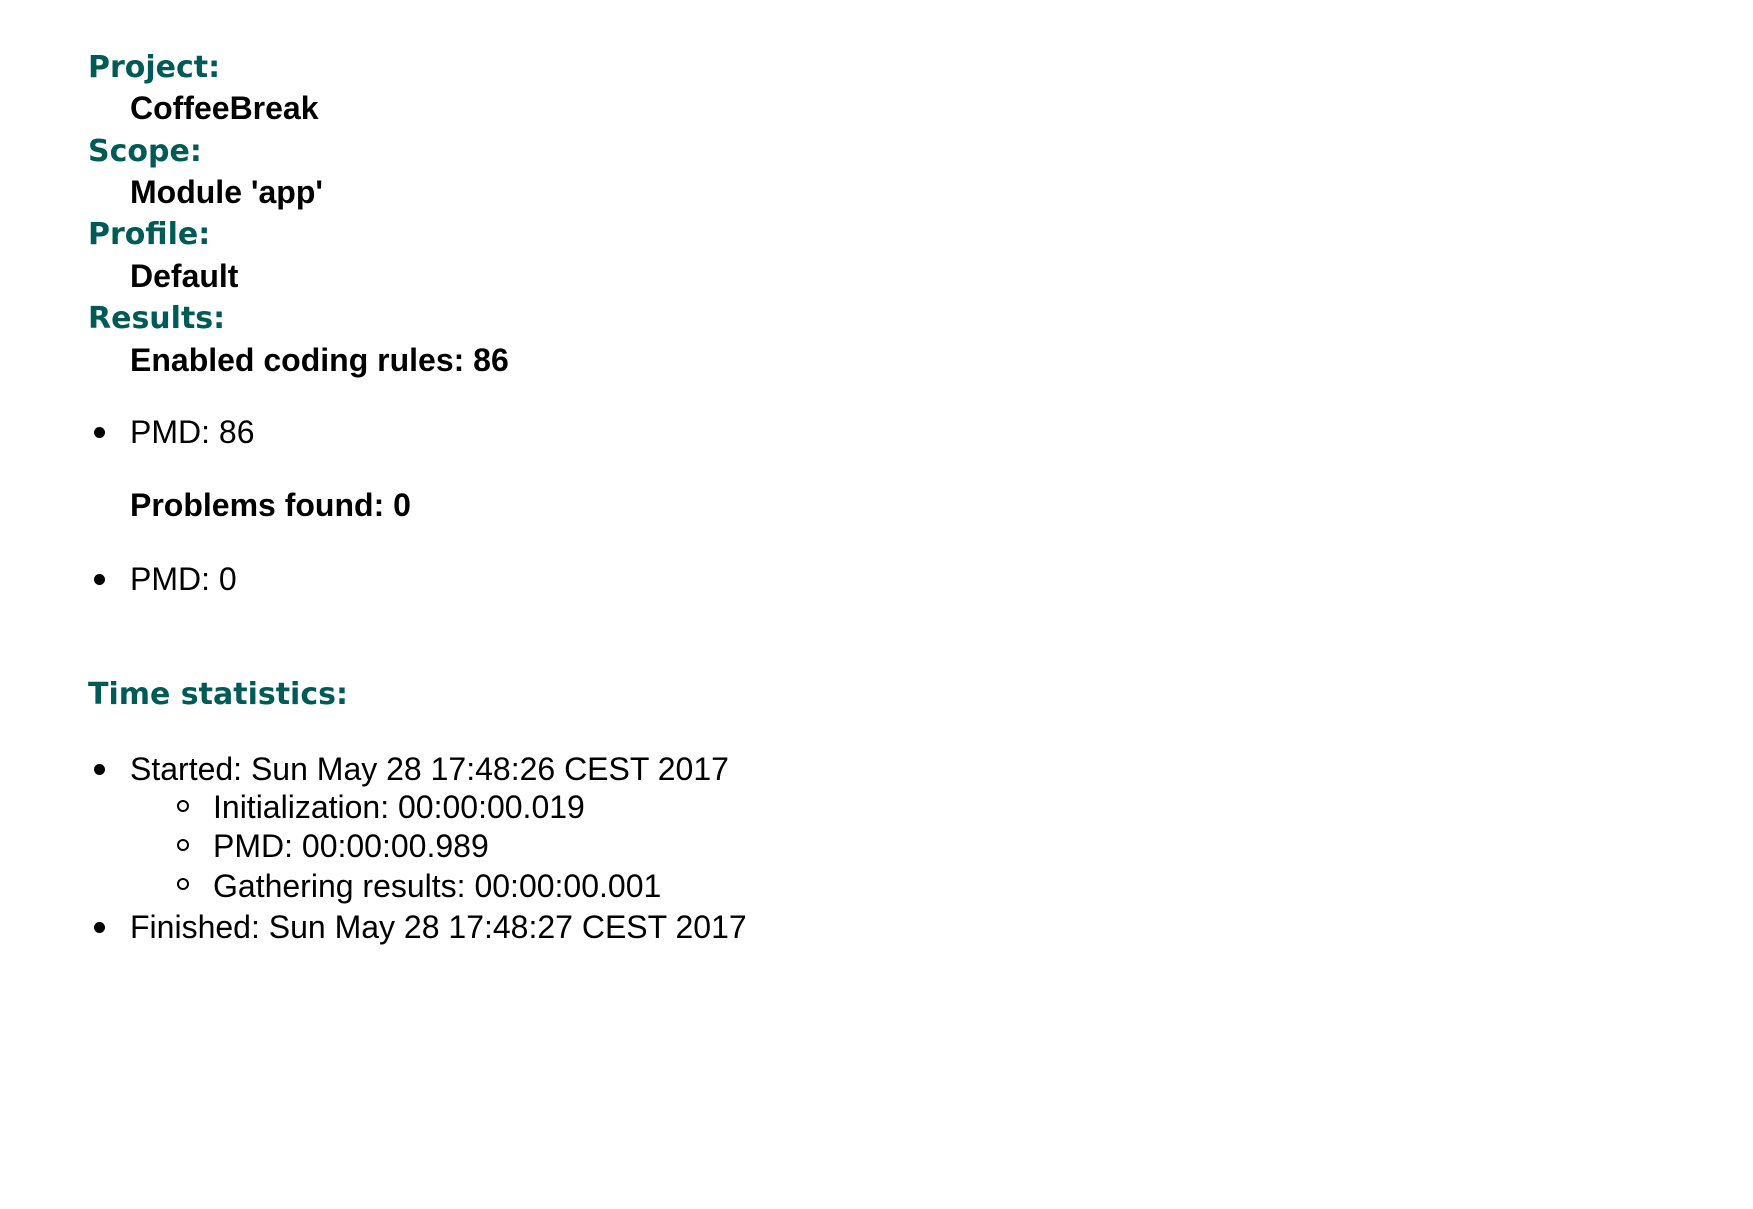 This screenshot has height=1209, width=1753. What do you see at coordinates (183, 579) in the screenshot?
I see `list-item: PMD: 0` at bounding box center [183, 579].